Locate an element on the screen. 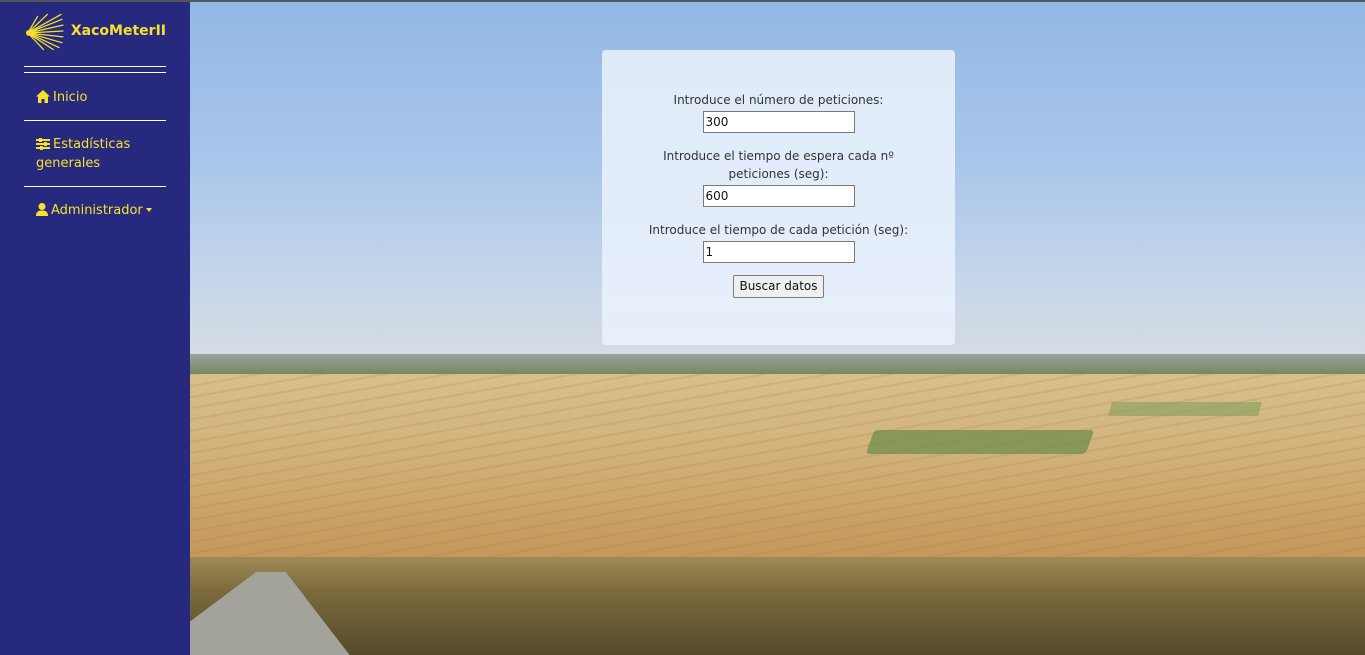 Image resolution: width=1365 pixels, height=655 pixels. search-data-button: Buscar datos is located at coordinates (778, 286).